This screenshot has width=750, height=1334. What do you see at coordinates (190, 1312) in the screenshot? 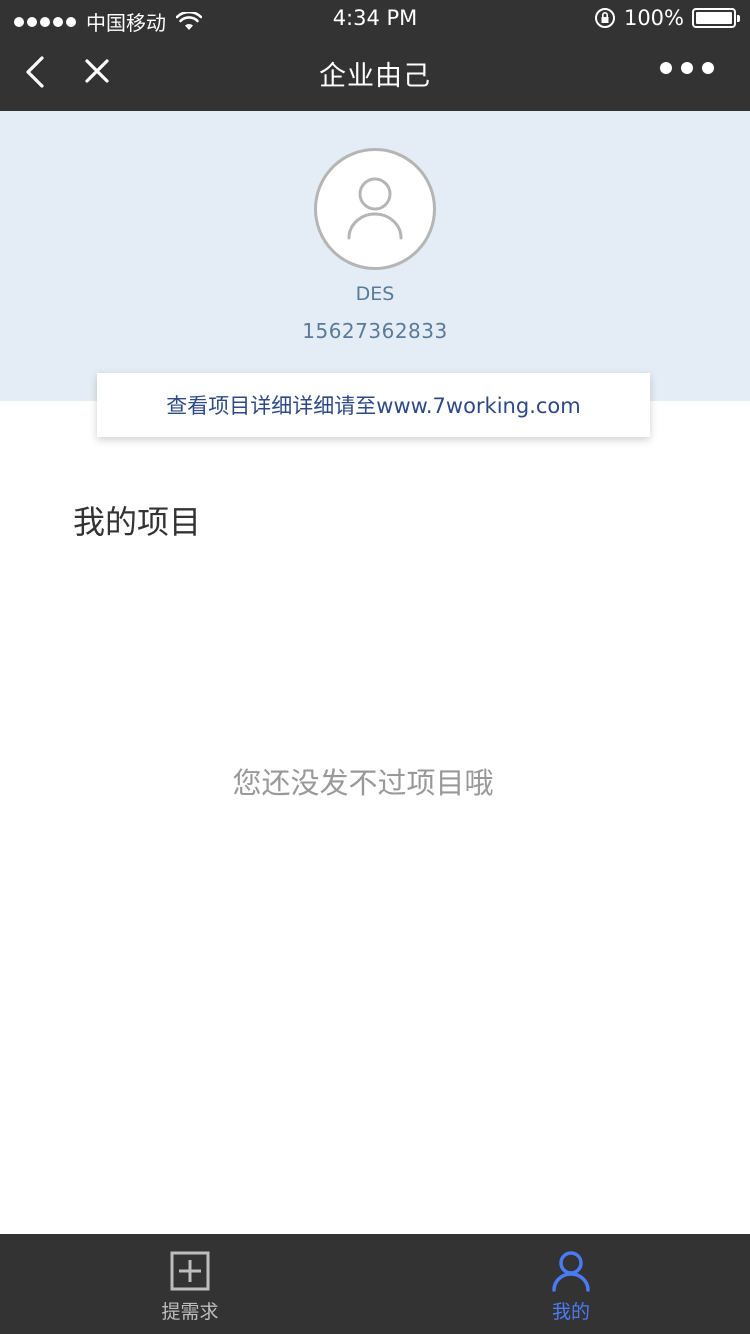
I see `tab-request-label: 提需求` at bounding box center [190, 1312].